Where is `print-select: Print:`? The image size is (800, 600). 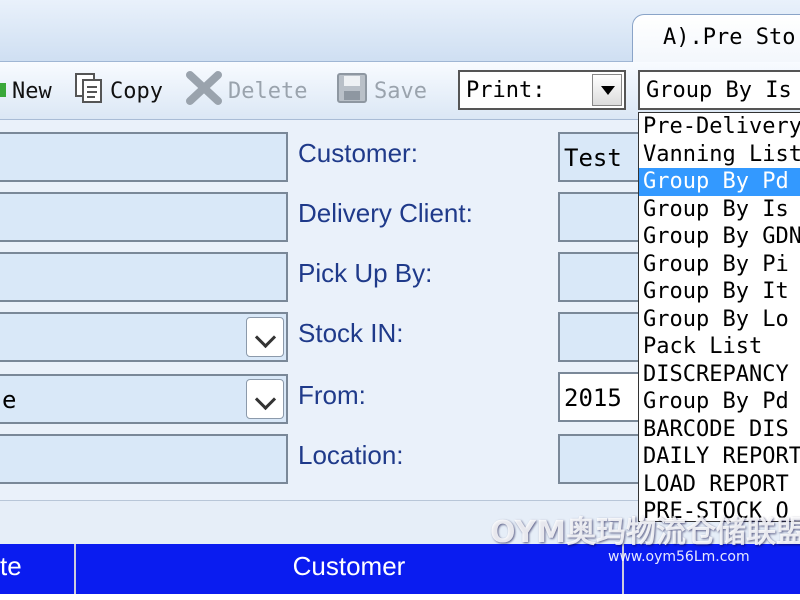
print-select: Print: is located at coordinates (542, 90).